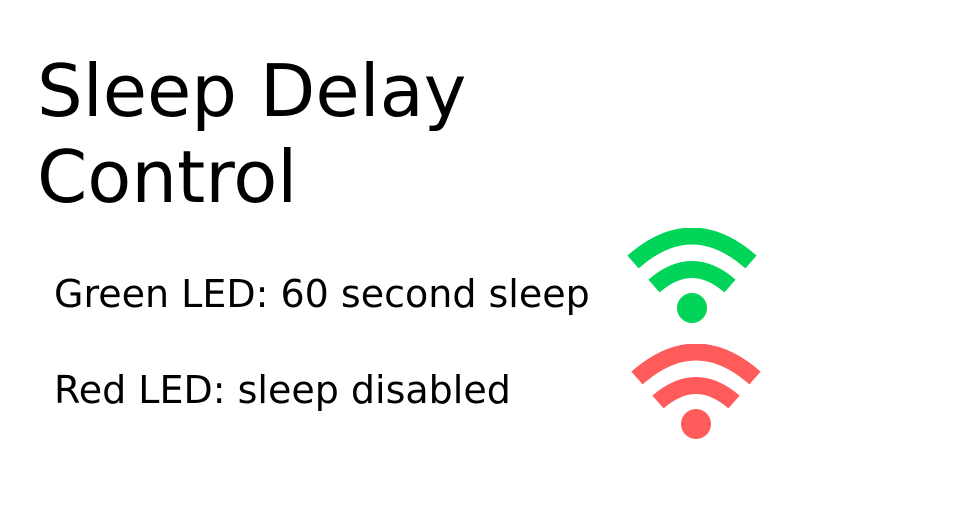 This screenshot has width=960, height=520. What do you see at coordinates (696, 424) in the screenshot?
I see `red-wifi-dot` at bounding box center [696, 424].